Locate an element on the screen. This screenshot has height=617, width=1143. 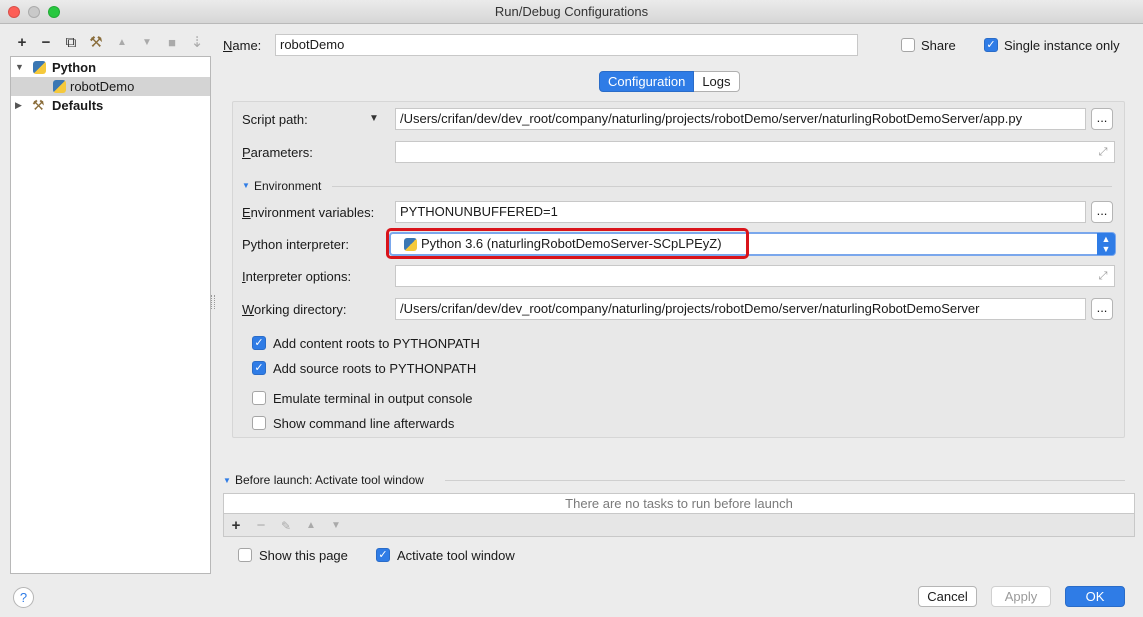
collapse-arrow-icon: ▶ is located at coordinates (18, 105).